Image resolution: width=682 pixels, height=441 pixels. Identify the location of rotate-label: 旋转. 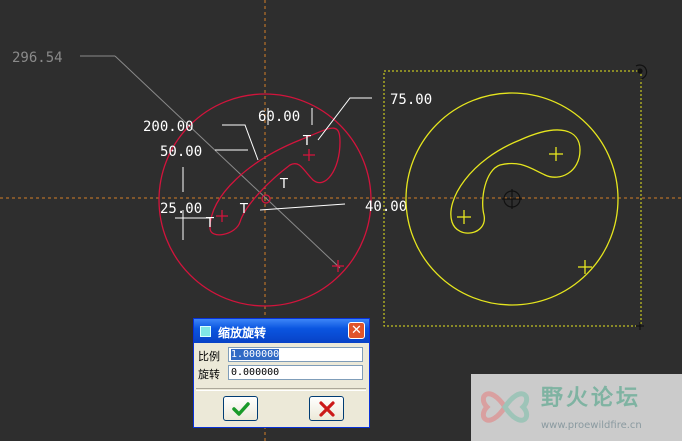
(209, 374).